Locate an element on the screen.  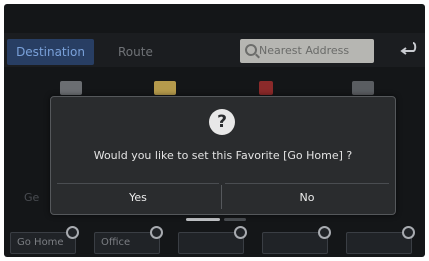
button-divider is located at coordinates (221, 197).